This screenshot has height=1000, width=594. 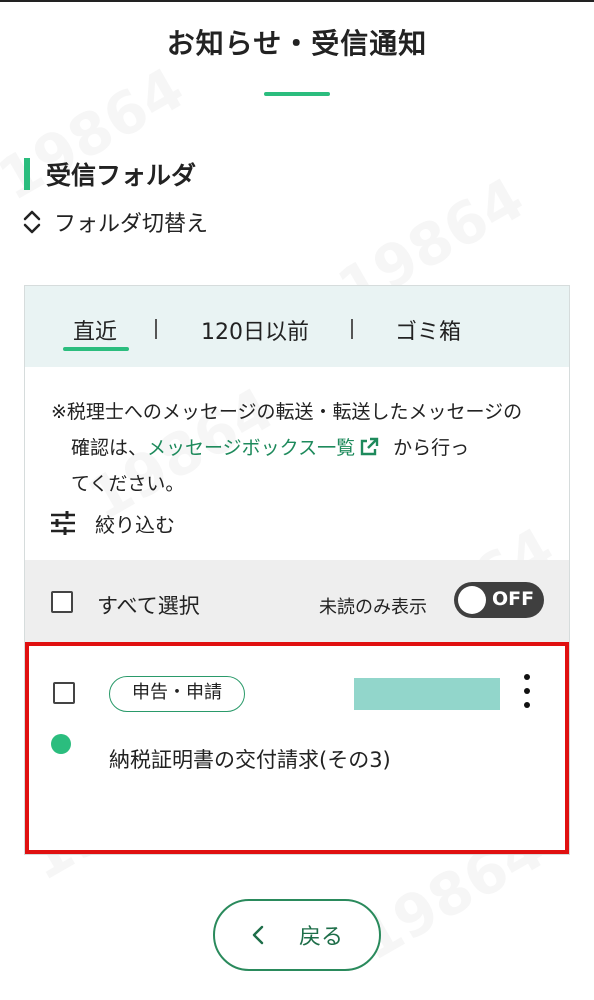 What do you see at coordinates (258, 935) in the screenshot?
I see `chevron-left-icon` at bounding box center [258, 935].